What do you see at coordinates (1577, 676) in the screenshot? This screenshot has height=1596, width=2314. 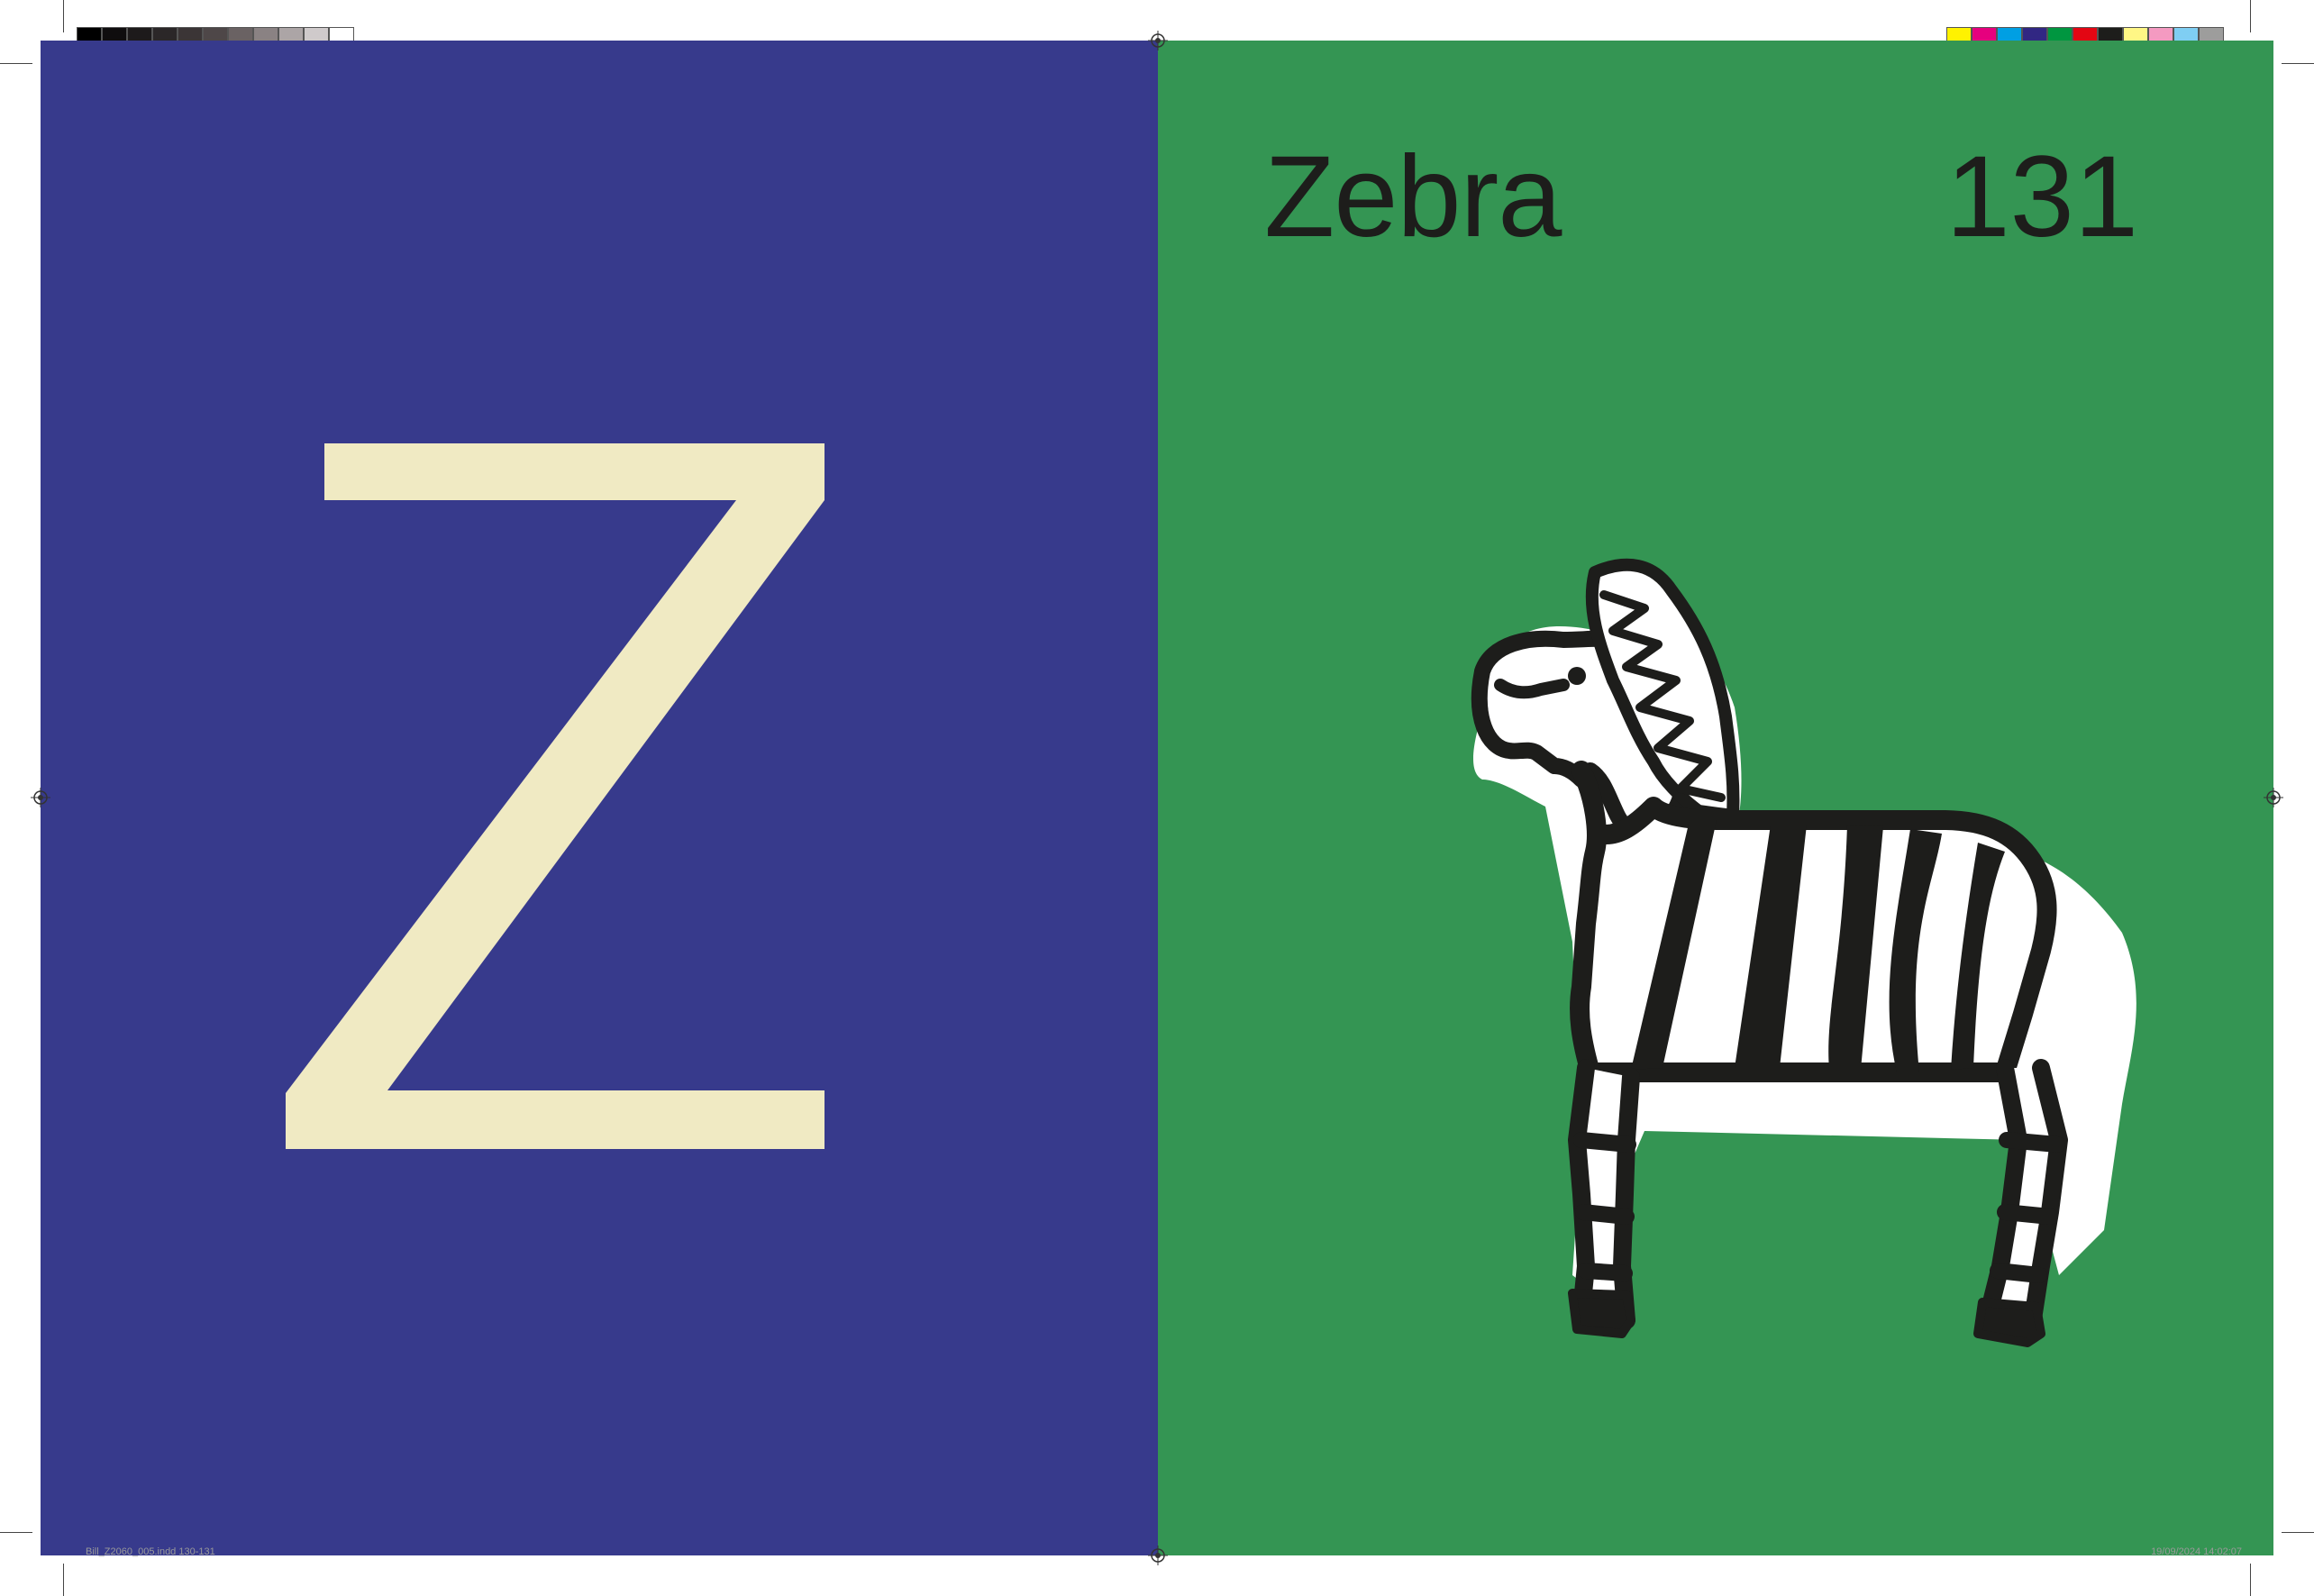 I see `zebra-eye` at bounding box center [1577, 676].